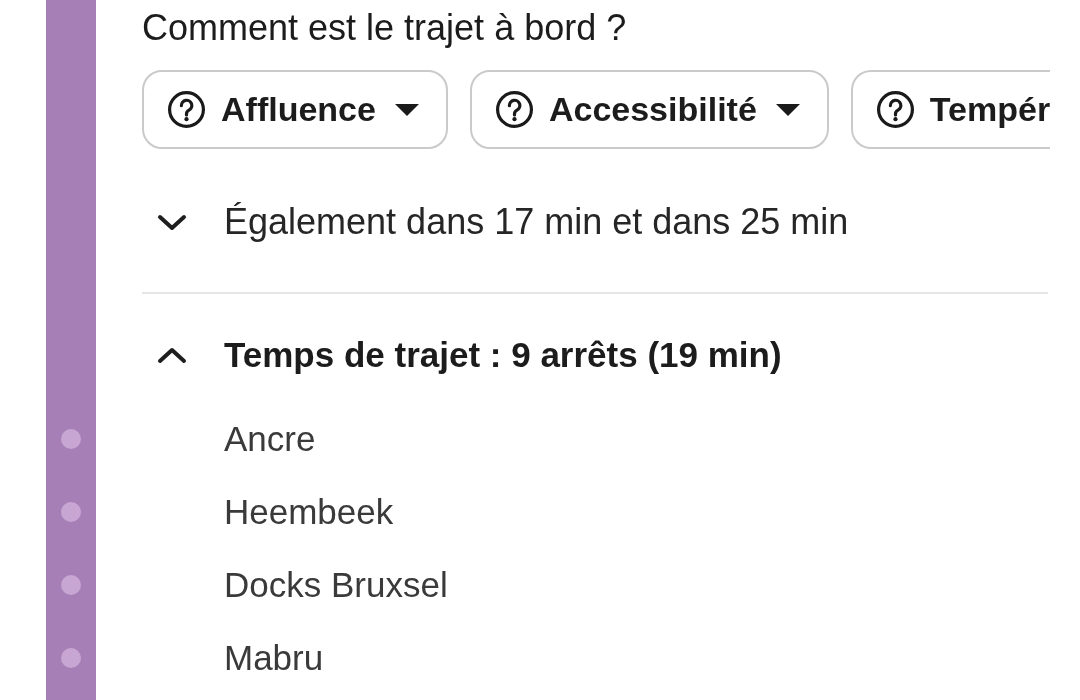 The height and width of the screenshot is (700, 1080). I want to click on dropdown-button: Tempér, so click(950, 109).